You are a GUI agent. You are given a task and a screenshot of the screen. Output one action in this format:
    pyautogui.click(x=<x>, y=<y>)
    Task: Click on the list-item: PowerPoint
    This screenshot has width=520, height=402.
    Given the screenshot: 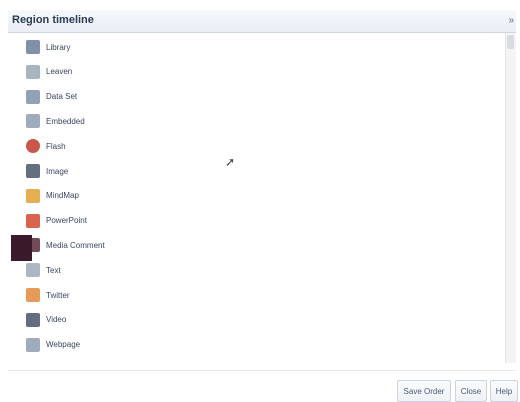 What is the action you would take?
    pyautogui.click(x=56, y=221)
    